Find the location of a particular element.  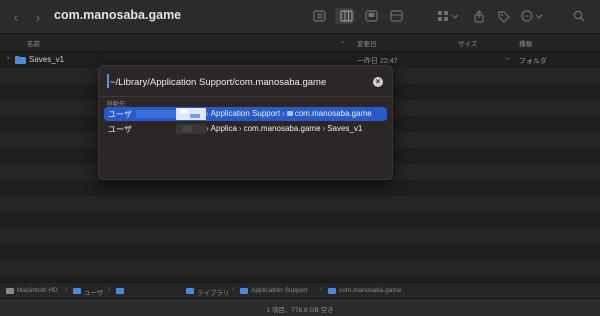

status-text: 1 項目、778.8 GB 空き is located at coordinates (300, 310).